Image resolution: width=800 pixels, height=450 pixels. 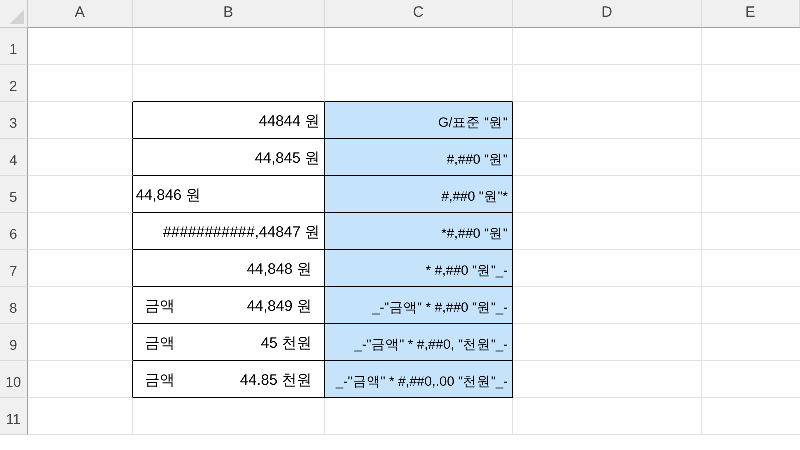 What do you see at coordinates (279, 270) in the screenshot?
I see `cell-value: 44,848 원` at bounding box center [279, 270].